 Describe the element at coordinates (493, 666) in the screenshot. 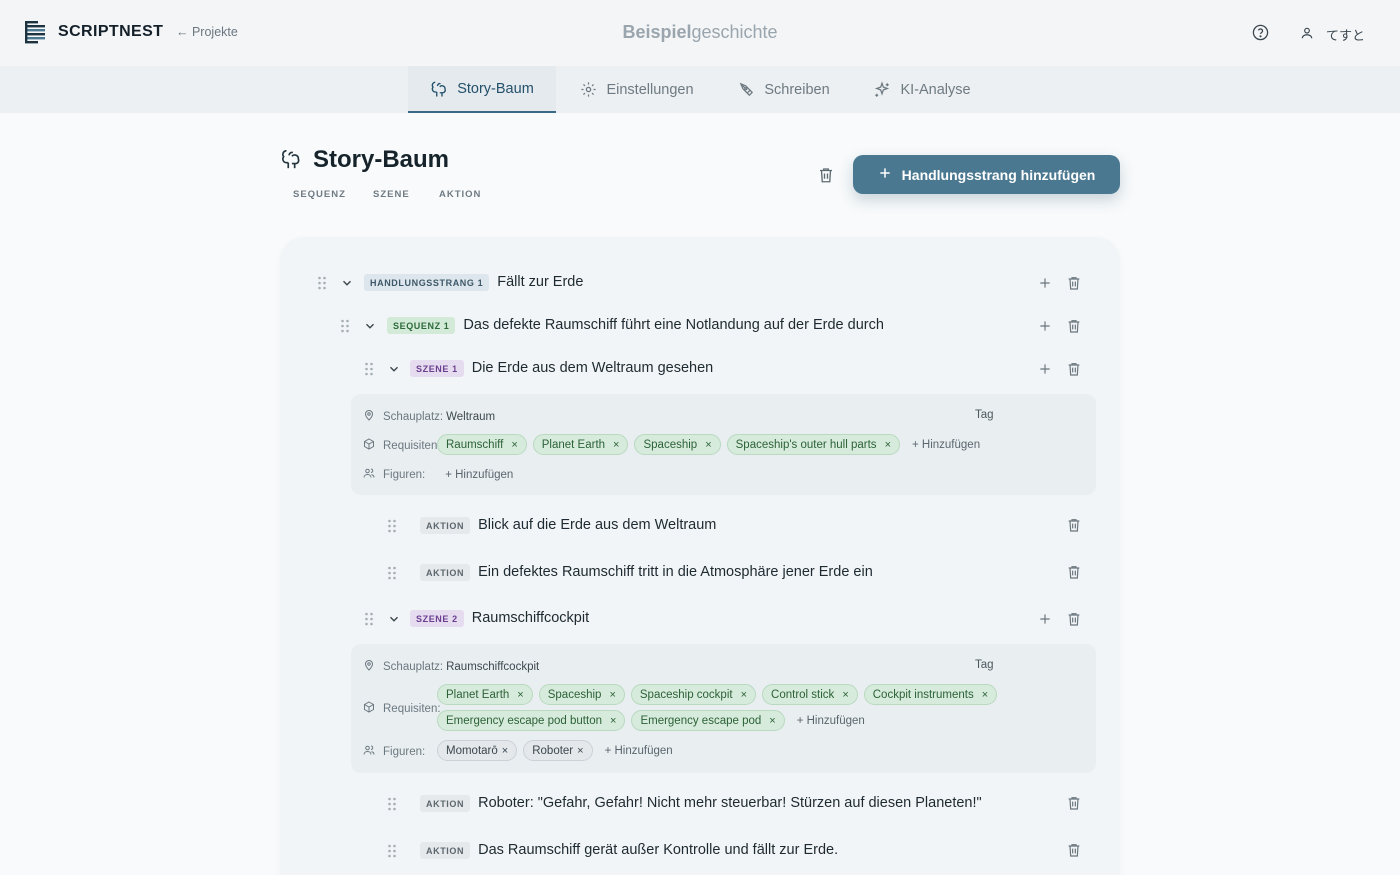

I see `location-value: Raumschiffcockpit` at that location.